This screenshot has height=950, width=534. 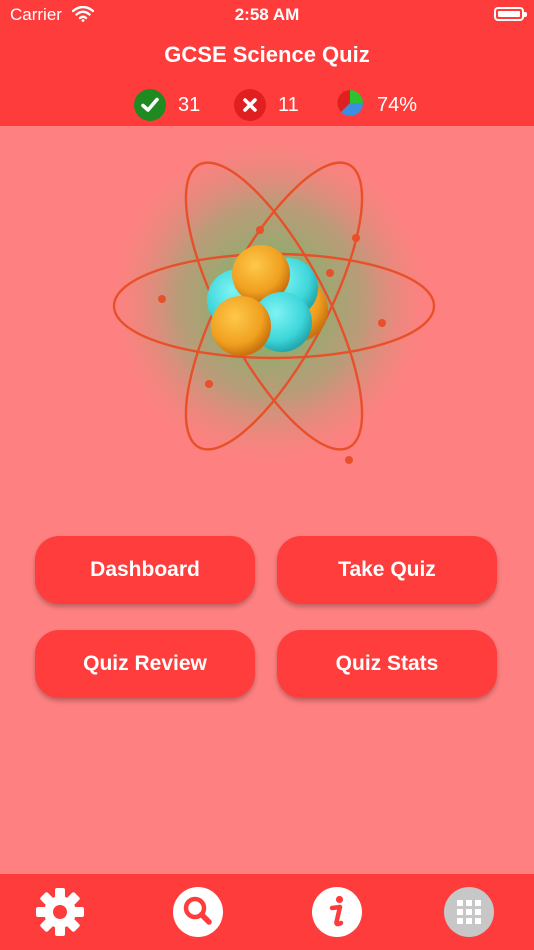 I want to click on score-summary: 31 11 74%, so click(x=267, y=105).